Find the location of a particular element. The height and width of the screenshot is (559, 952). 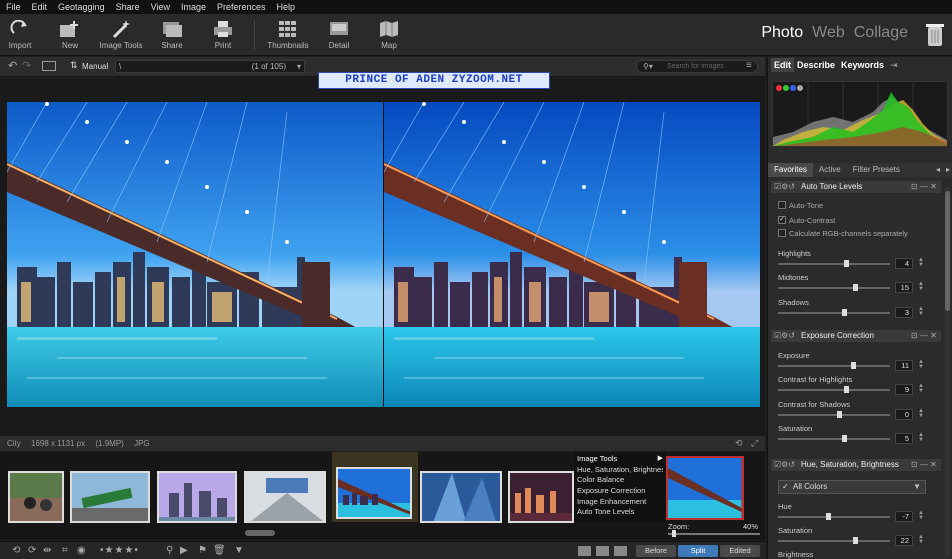

trash-icon is located at coordinates (935, 35).